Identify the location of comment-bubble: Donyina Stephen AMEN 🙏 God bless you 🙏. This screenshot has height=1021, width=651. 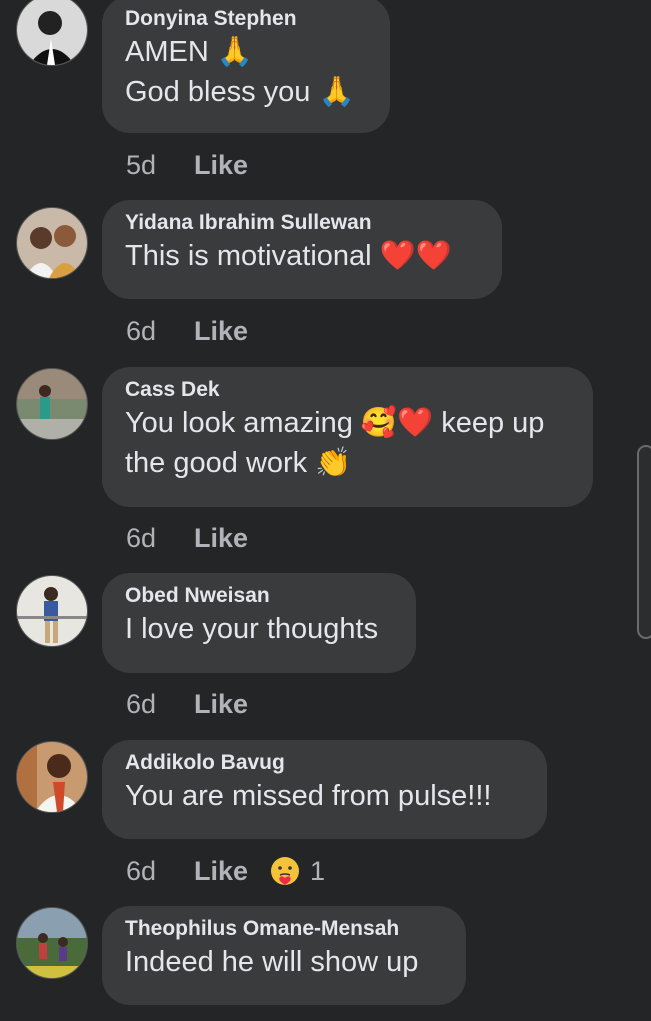
(246, 66).